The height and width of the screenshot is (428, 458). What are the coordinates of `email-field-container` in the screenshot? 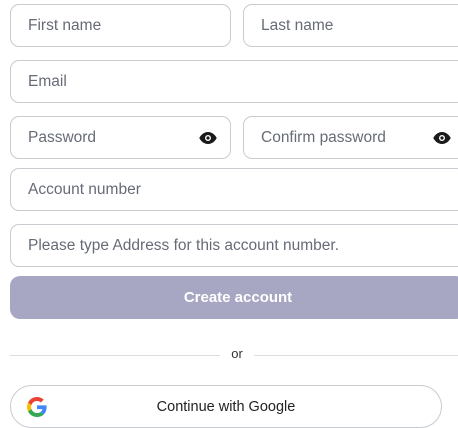 It's located at (234, 81).